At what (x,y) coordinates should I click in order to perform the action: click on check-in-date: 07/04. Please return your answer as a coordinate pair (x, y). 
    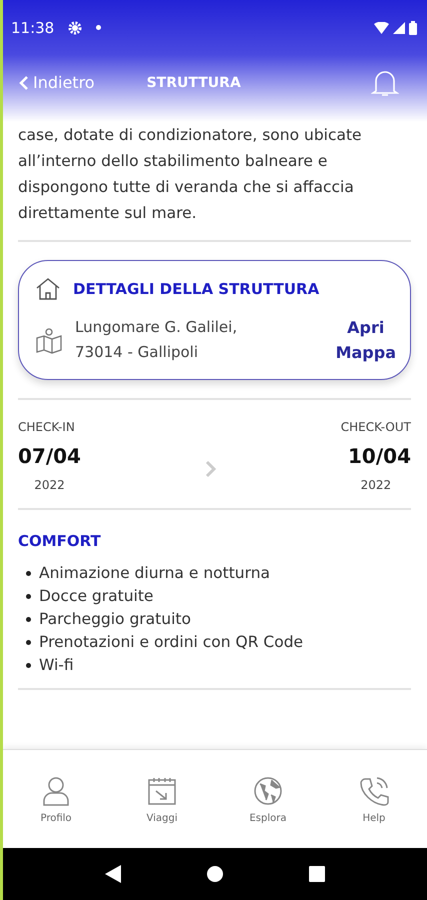
    Looking at the image, I should click on (49, 456).